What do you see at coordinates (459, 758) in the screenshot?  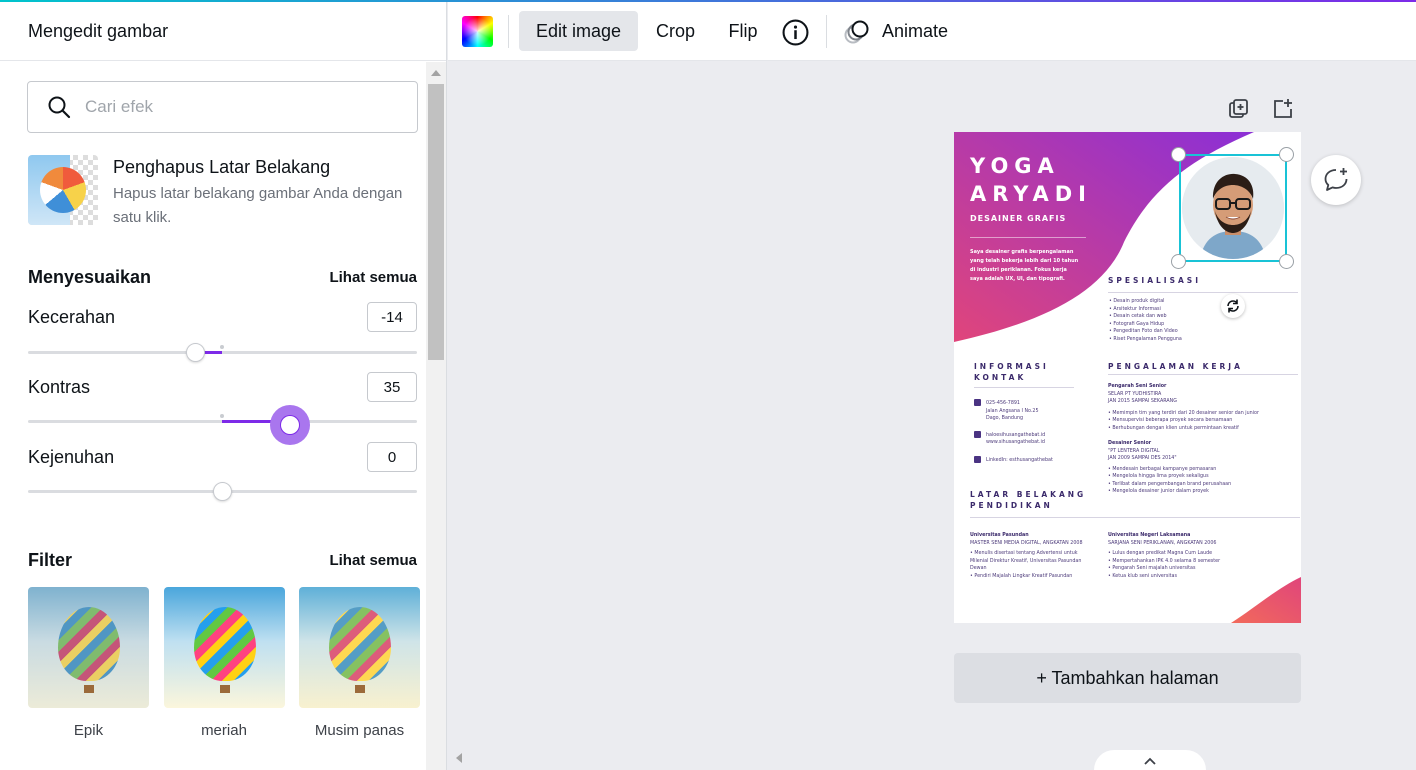 I see `scroll-left-arrow-icon` at bounding box center [459, 758].